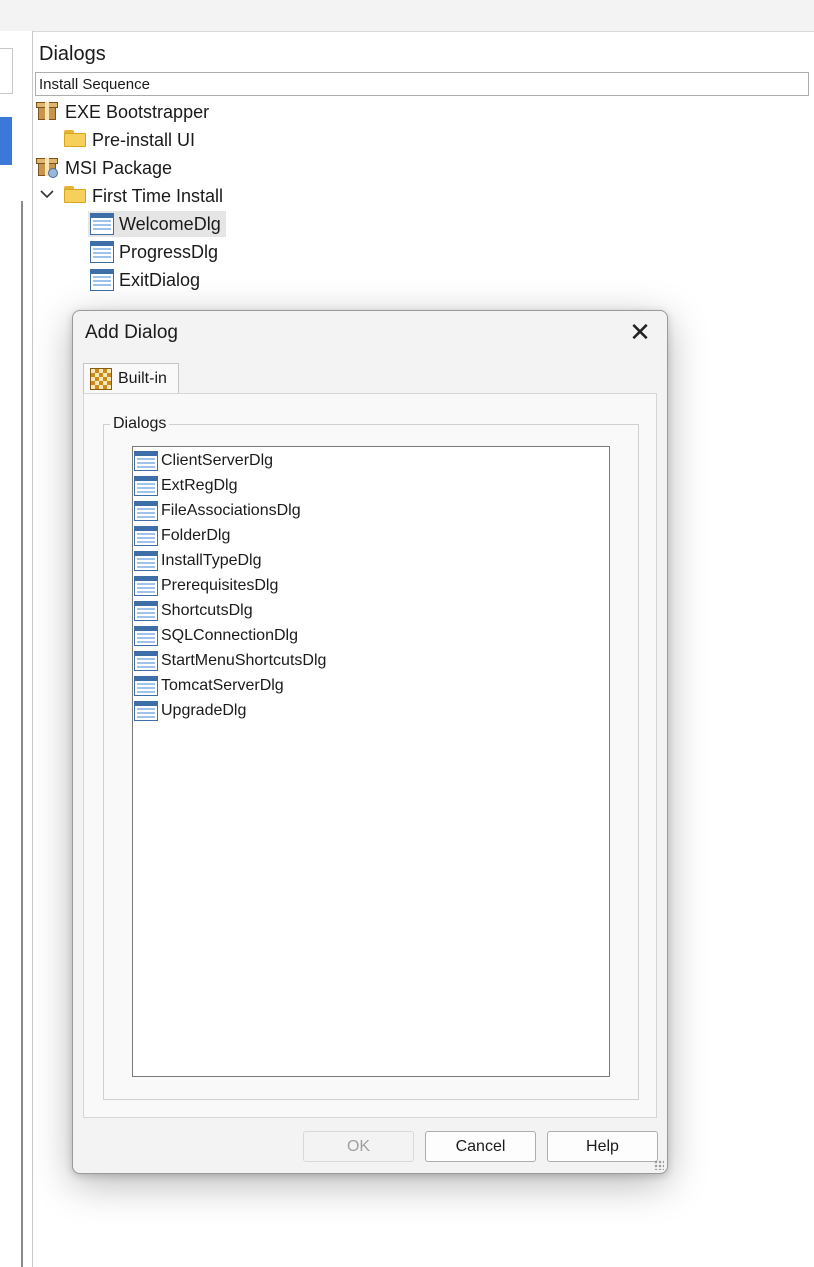 Image resolution: width=814 pixels, height=1267 pixels. I want to click on list-item: PrerequisitesDlg, so click(206, 586).